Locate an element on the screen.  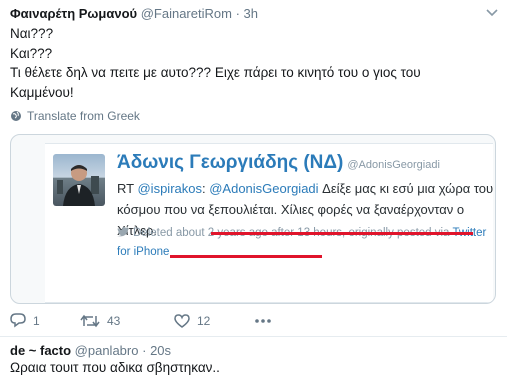
more-icon is located at coordinates (263, 321).